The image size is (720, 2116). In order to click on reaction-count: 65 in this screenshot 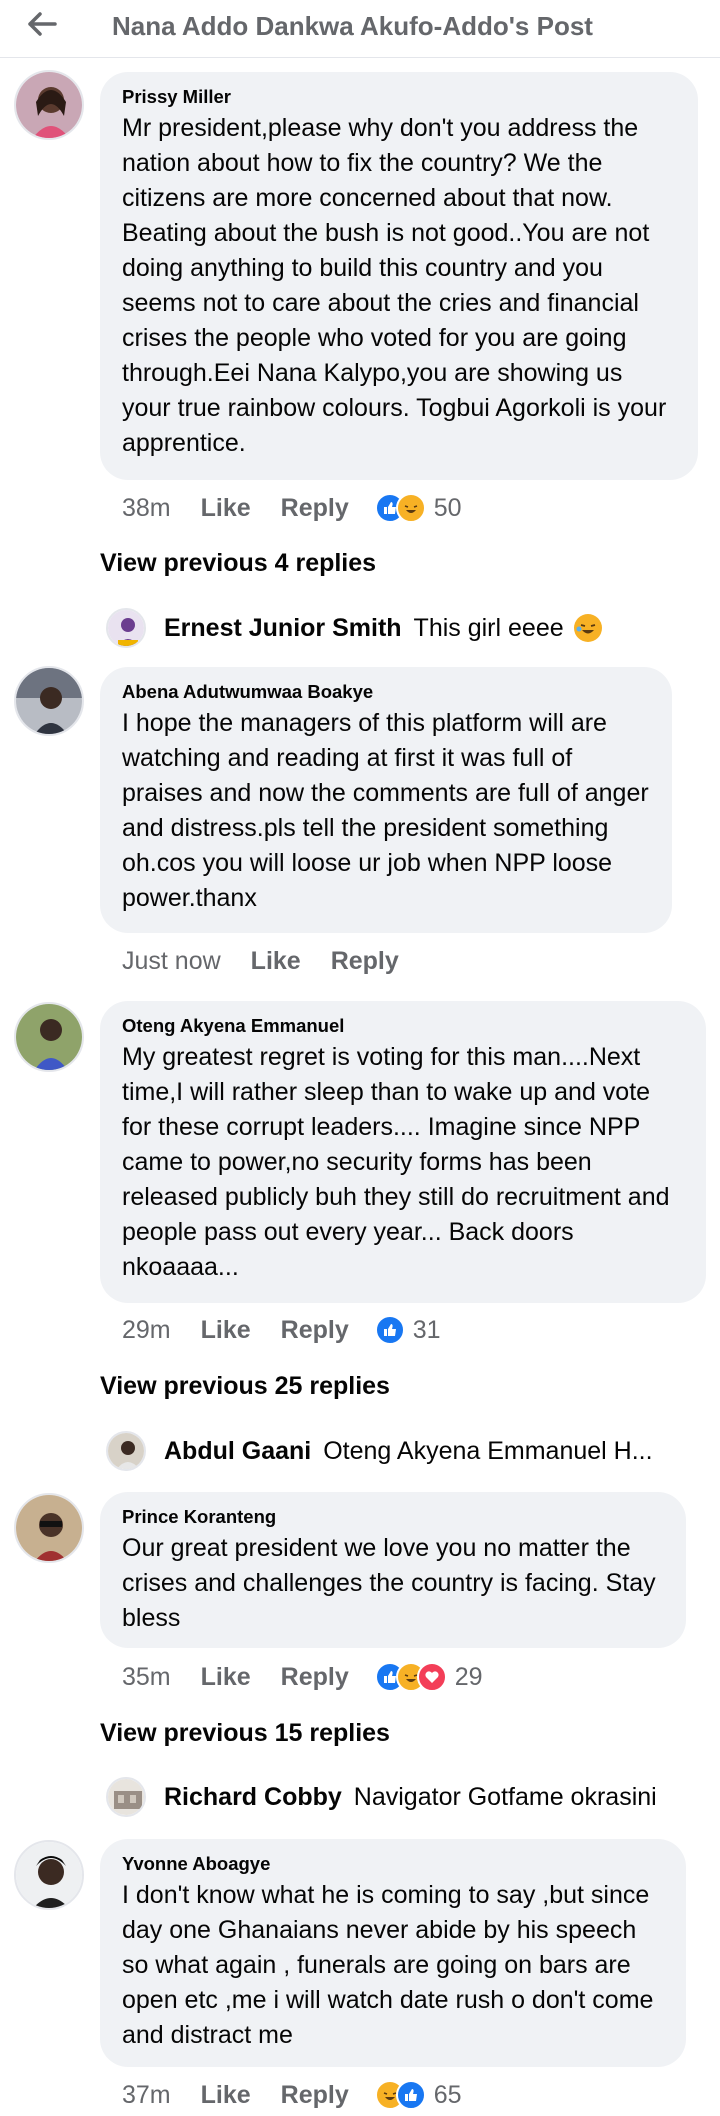, I will do `click(447, 2094)`.